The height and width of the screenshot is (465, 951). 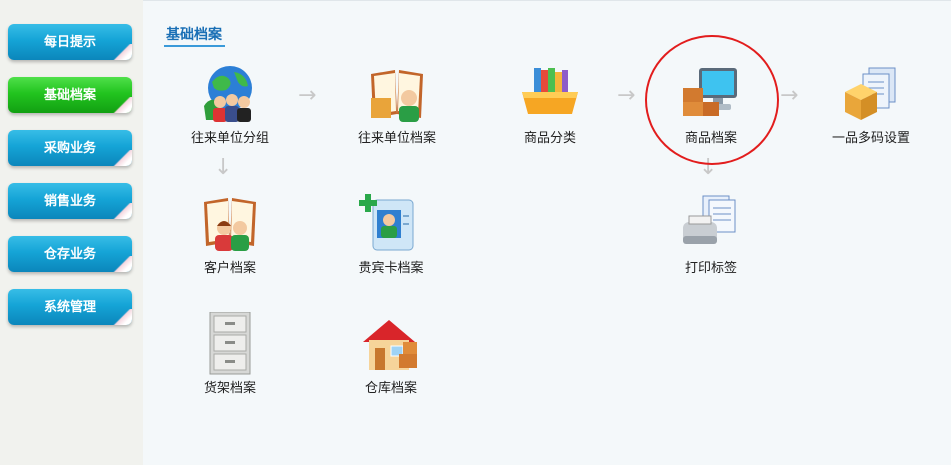 What do you see at coordinates (229, 138) in the screenshot?
I see `partner-group-label: 往来单位分组` at bounding box center [229, 138].